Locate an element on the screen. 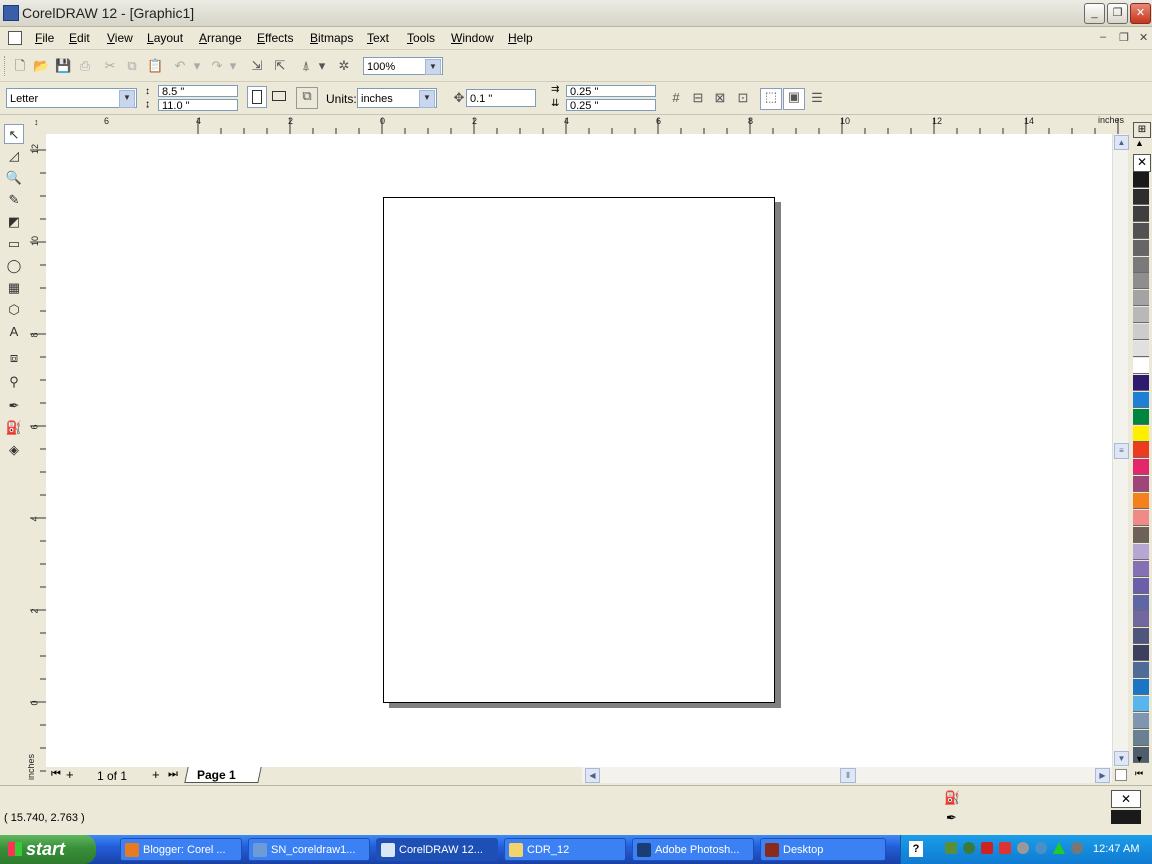 This screenshot has height=864, width=1152. units-select: inches ▼ is located at coordinates (397, 98).